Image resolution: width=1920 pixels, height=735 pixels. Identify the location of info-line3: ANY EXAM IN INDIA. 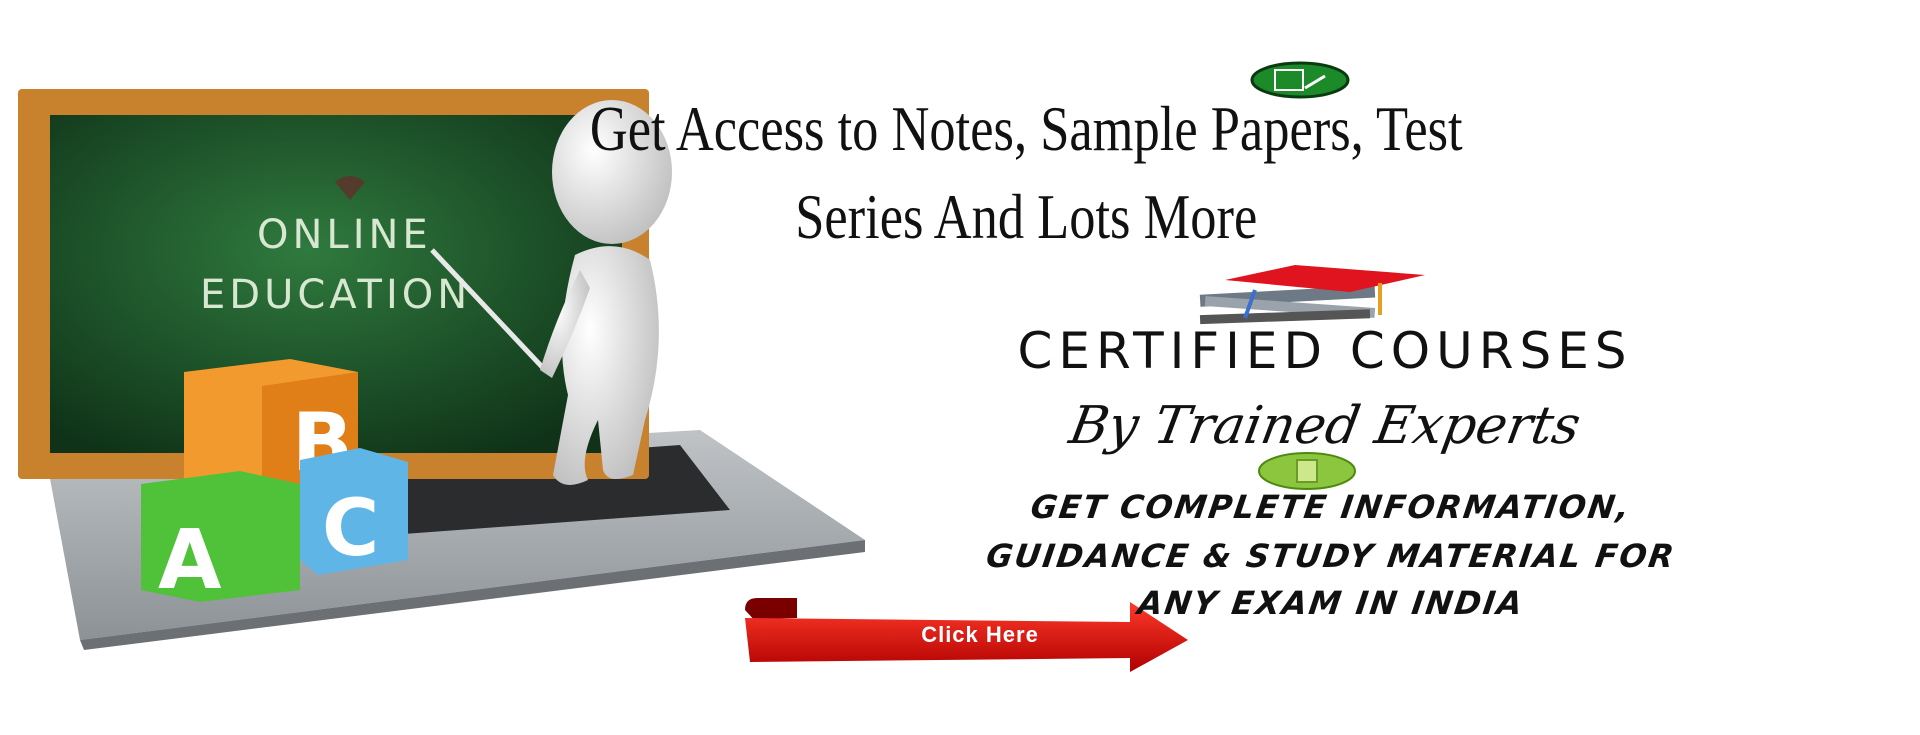
(1331, 603).